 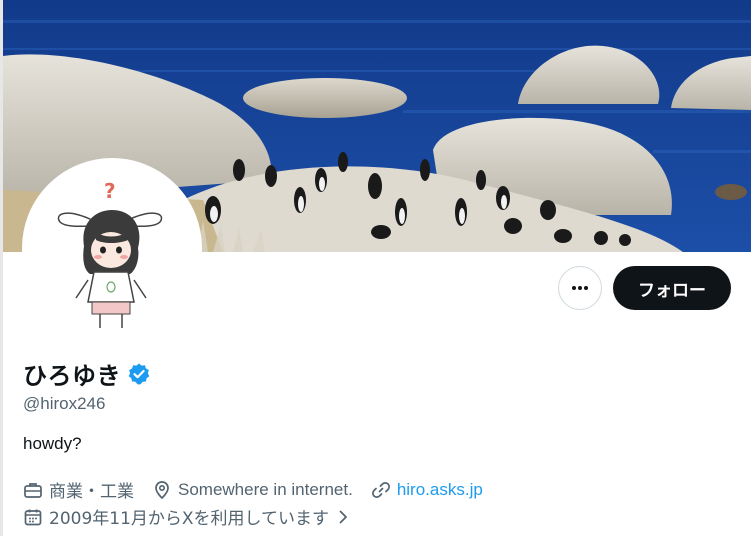 I want to click on link-icon, so click(x=380, y=489).